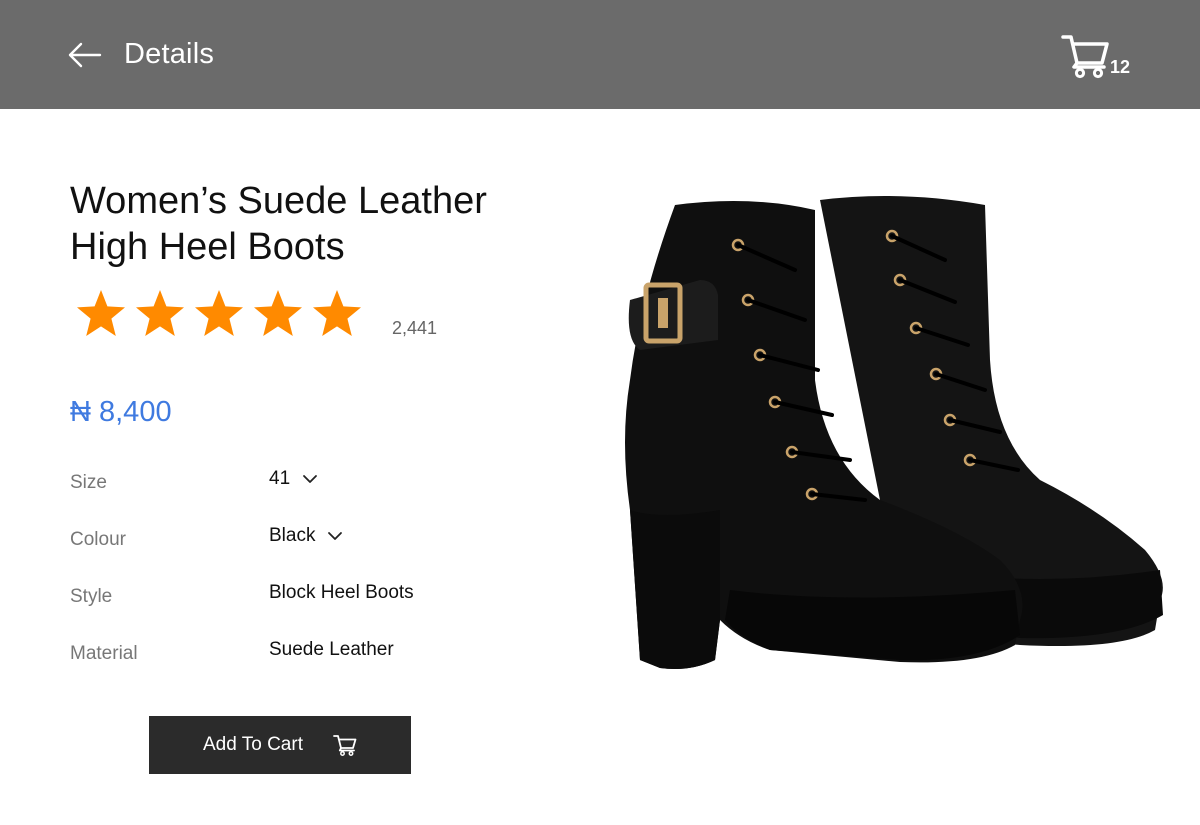  I want to click on spec-row-colour: Colour Black, so click(270, 542).